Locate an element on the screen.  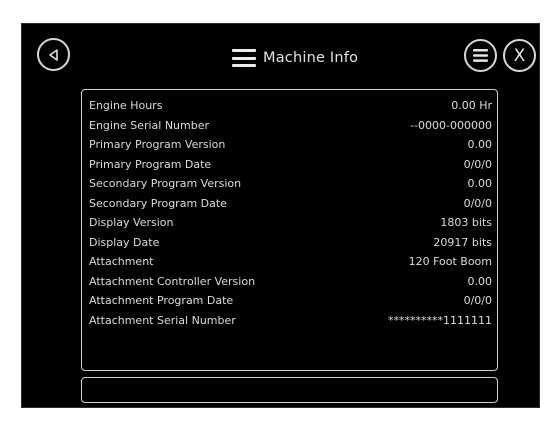
info-row-secondary-program-version: Secondary Program Version 0.00 is located at coordinates (290, 183).